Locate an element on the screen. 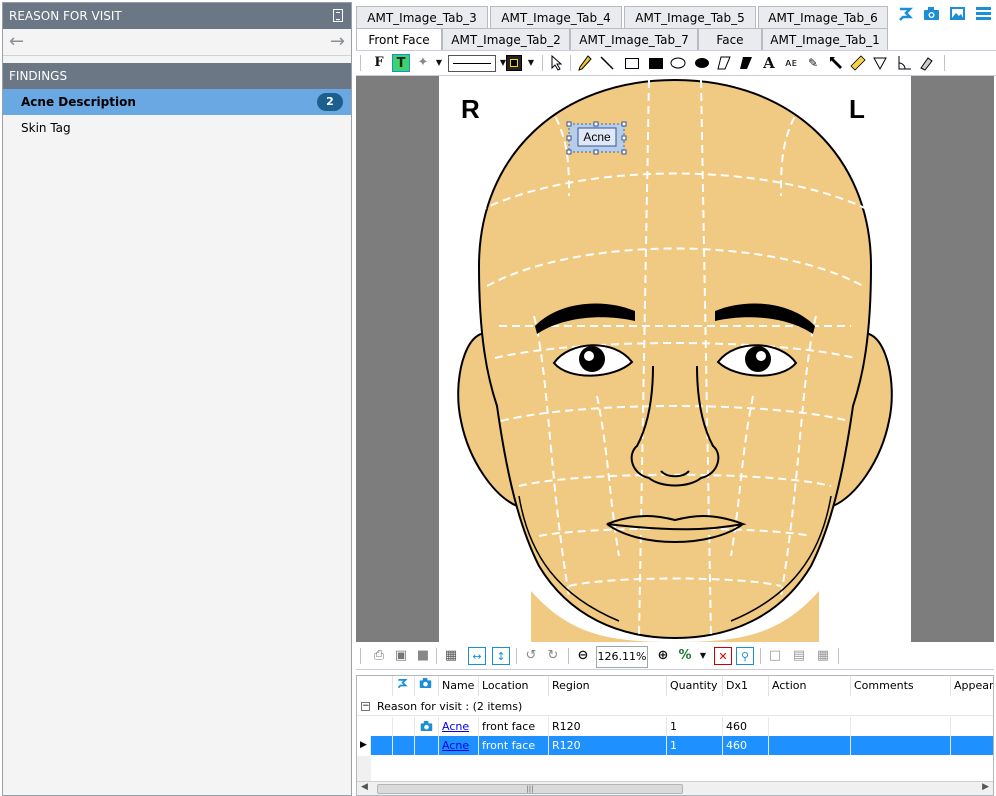 The height and width of the screenshot is (796, 996). line-style-select is located at coordinates (472, 63).